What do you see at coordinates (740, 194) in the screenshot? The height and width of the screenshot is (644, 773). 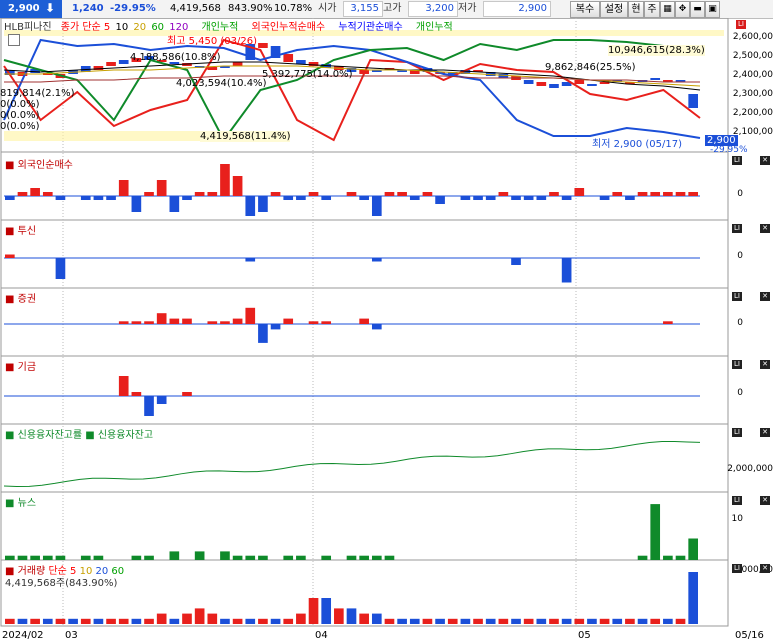 I see `zero-foreign: 0` at bounding box center [740, 194].